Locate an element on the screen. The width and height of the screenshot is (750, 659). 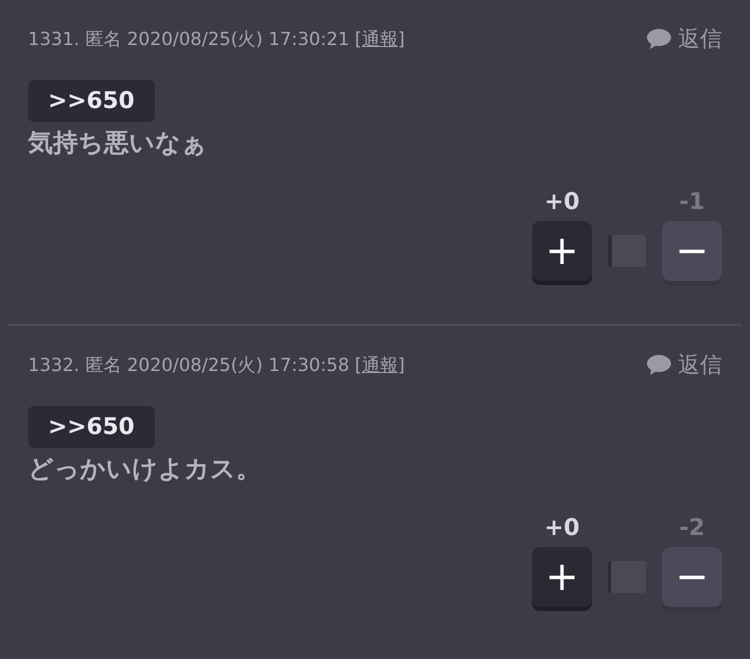
downvote-count: -1 is located at coordinates (692, 202).